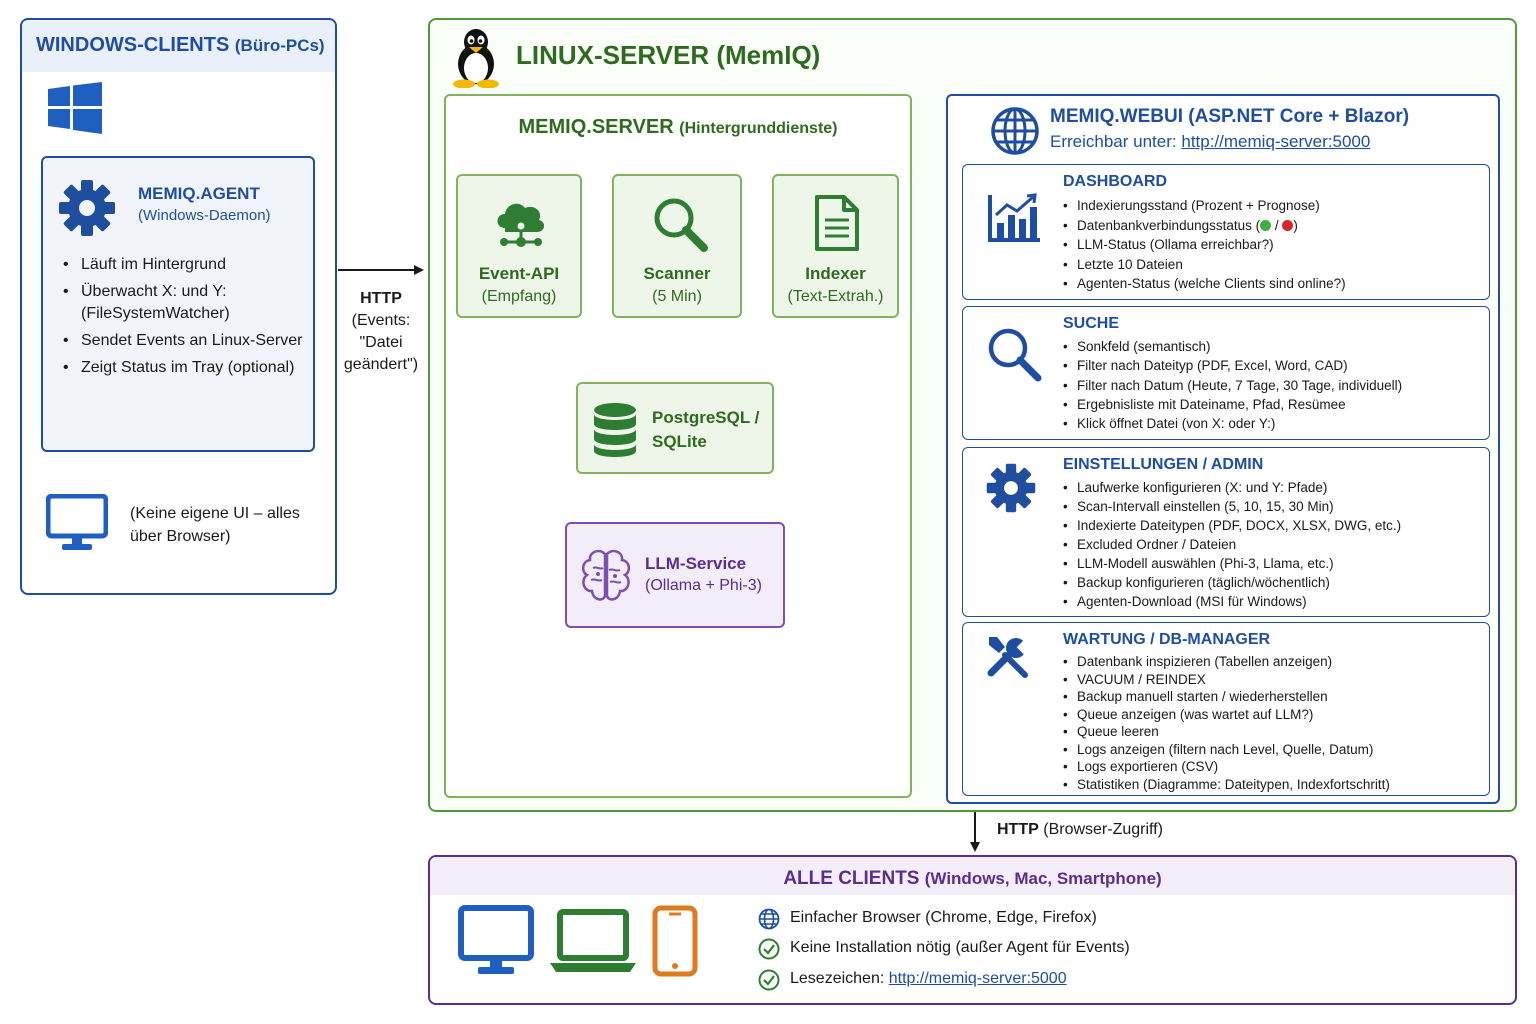 Image resolution: width=1536 pixels, height=1024 pixels. What do you see at coordinates (521, 225) in the screenshot?
I see `cloud-network-icon` at bounding box center [521, 225].